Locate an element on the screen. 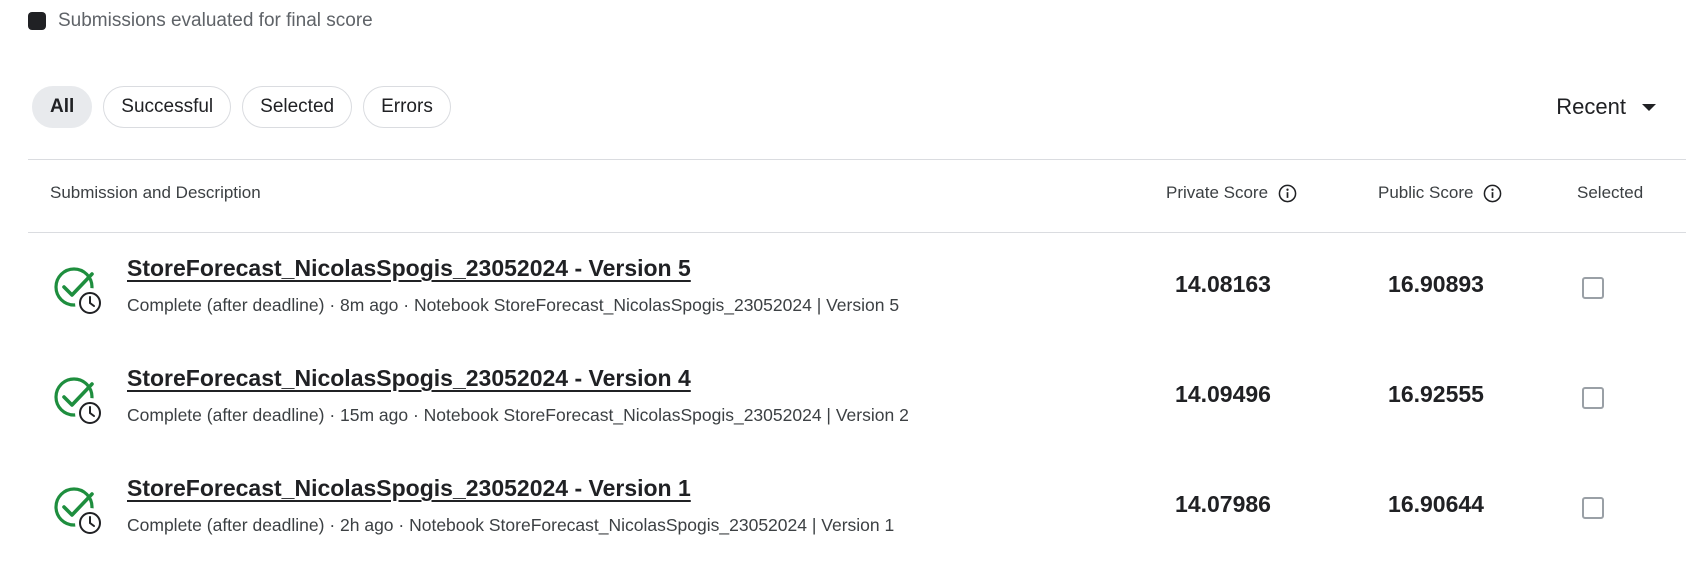 This screenshot has width=1706, height=587. filter-selected-chip: Selected is located at coordinates (297, 107).